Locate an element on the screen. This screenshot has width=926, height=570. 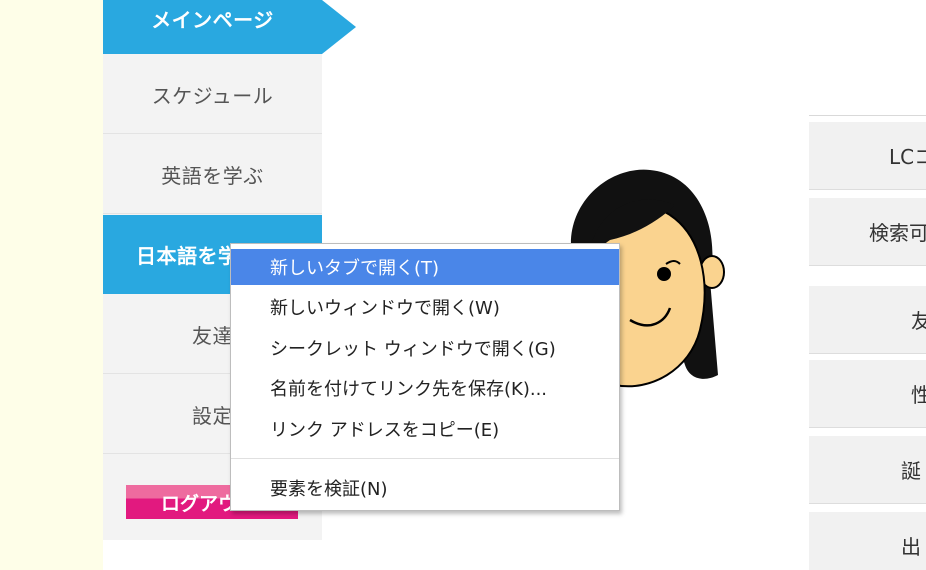
menu-item-label: 要素を検証(N) is located at coordinates (329, 489).